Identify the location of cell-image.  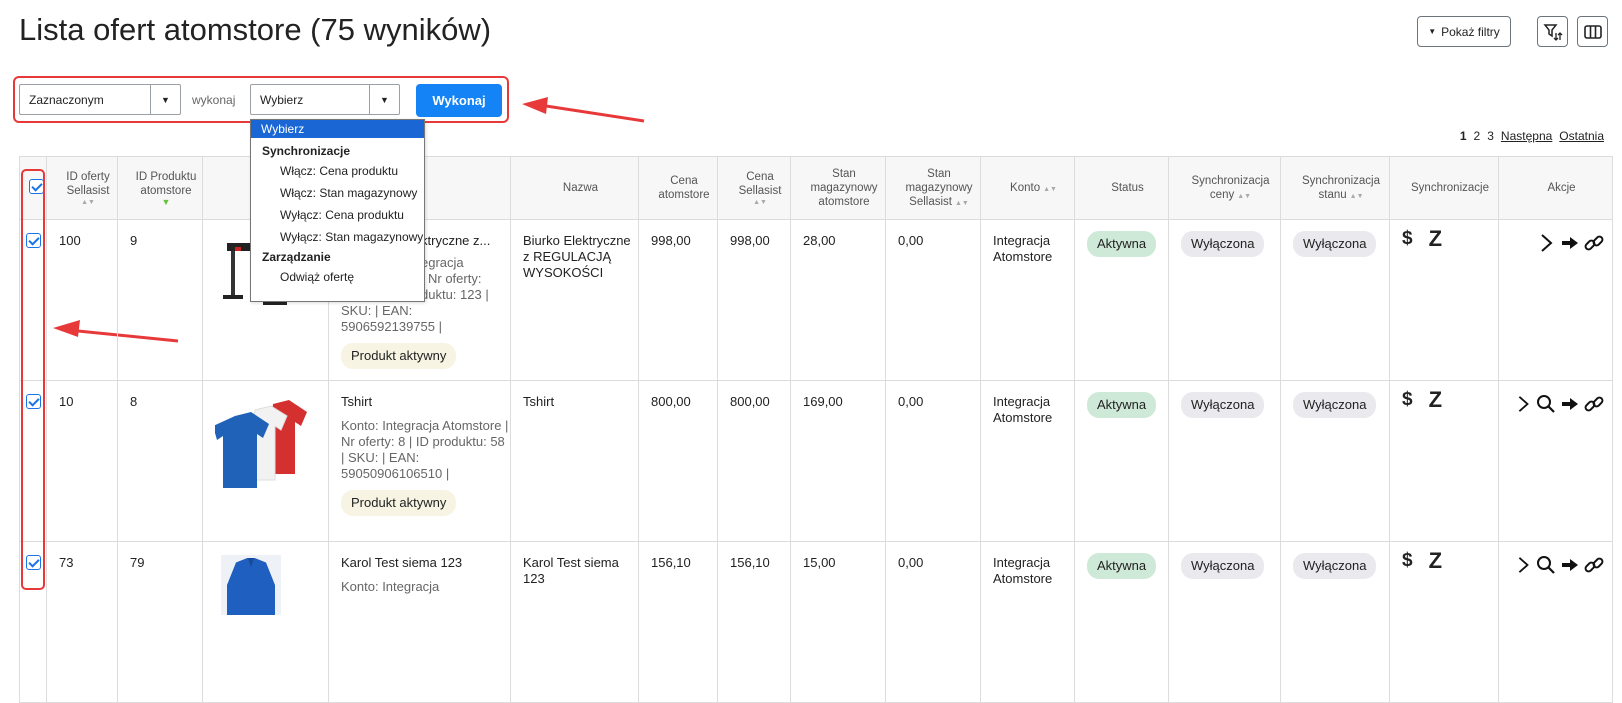
(265, 622).